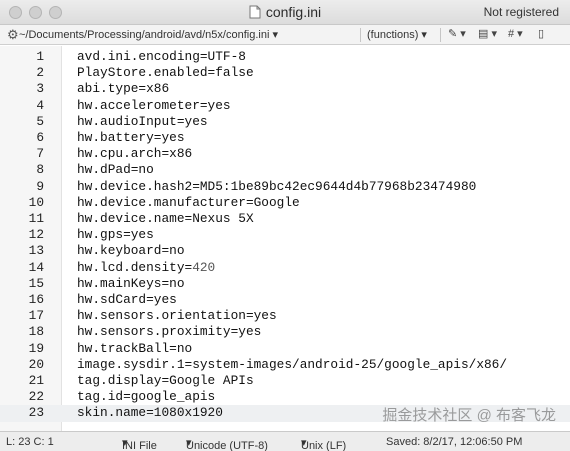  Describe the element at coordinates (40, 186) in the screenshot. I see `line-number: 9` at that location.